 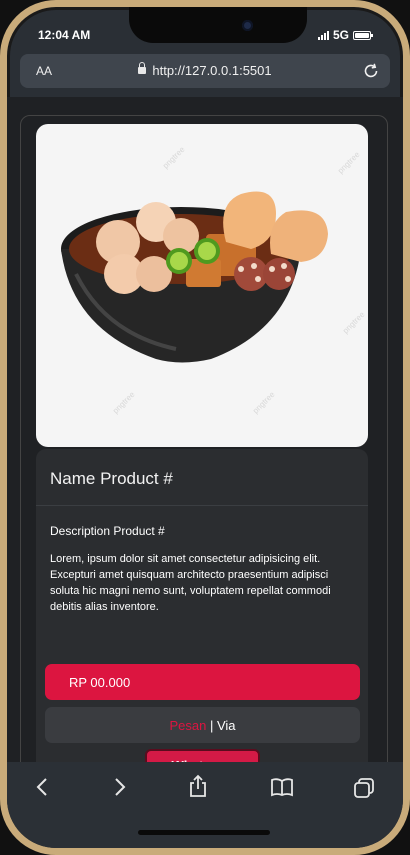 I want to click on forward-icon, so click(x=120, y=789).